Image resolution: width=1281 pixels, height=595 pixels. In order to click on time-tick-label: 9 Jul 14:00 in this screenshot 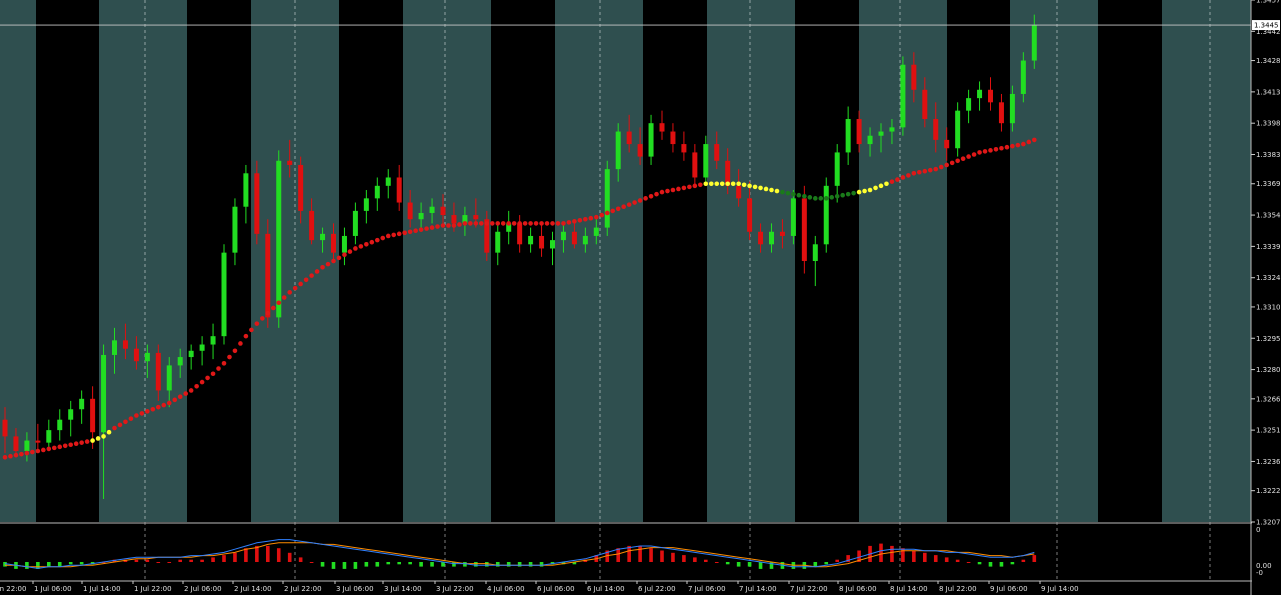, I will do `click(1060, 589)`.